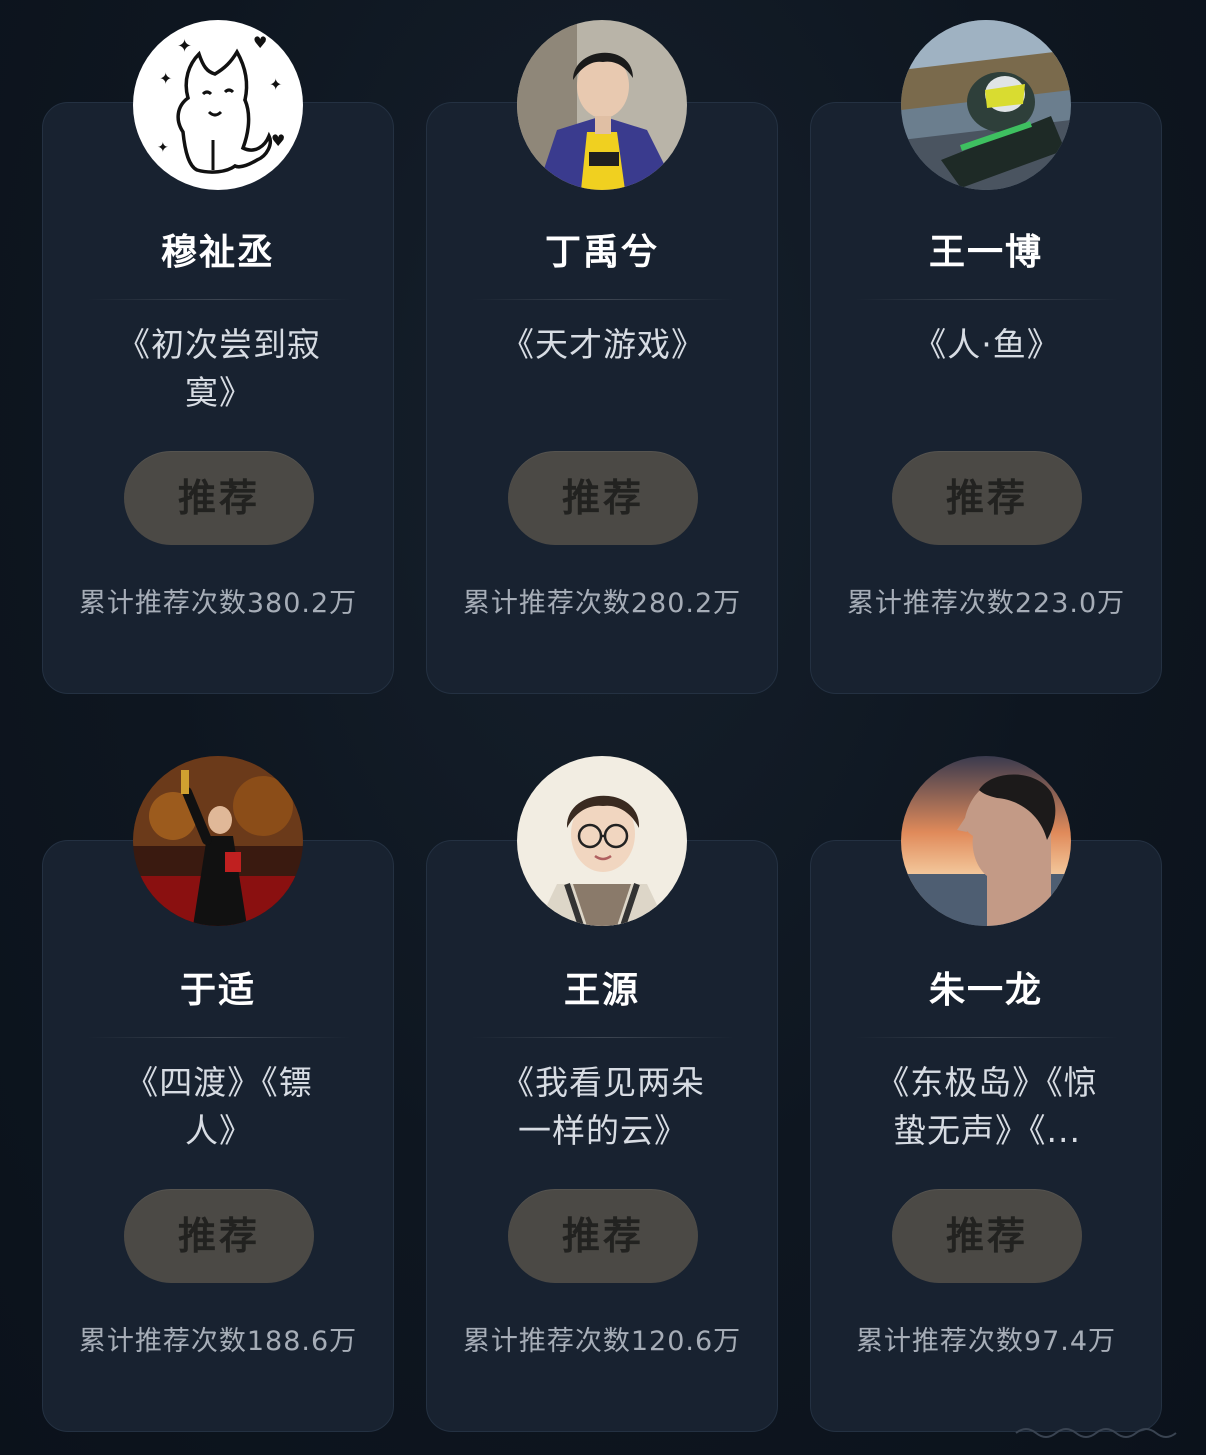 The height and width of the screenshot is (1455, 1206). I want to click on artist-card: 丁禹兮 《天才游戏》 推荐 累计推荐次数280.2万, so click(602, 398).